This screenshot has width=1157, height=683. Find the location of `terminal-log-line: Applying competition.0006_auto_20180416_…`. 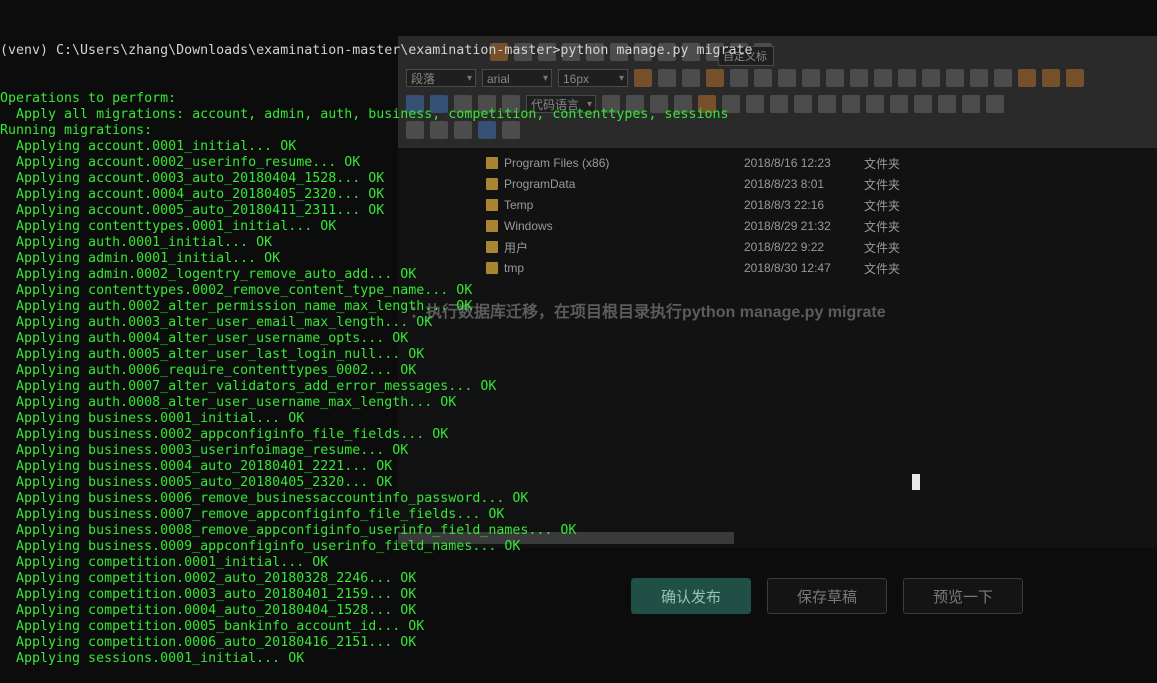

terminal-log-line: Applying competition.0006_auto_20180416_… is located at coordinates (208, 642).